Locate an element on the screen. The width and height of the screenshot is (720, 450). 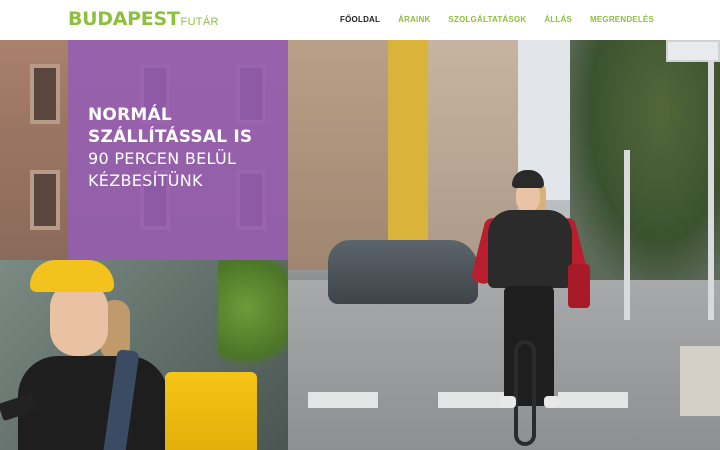
street-trees is located at coordinates (645, 160).